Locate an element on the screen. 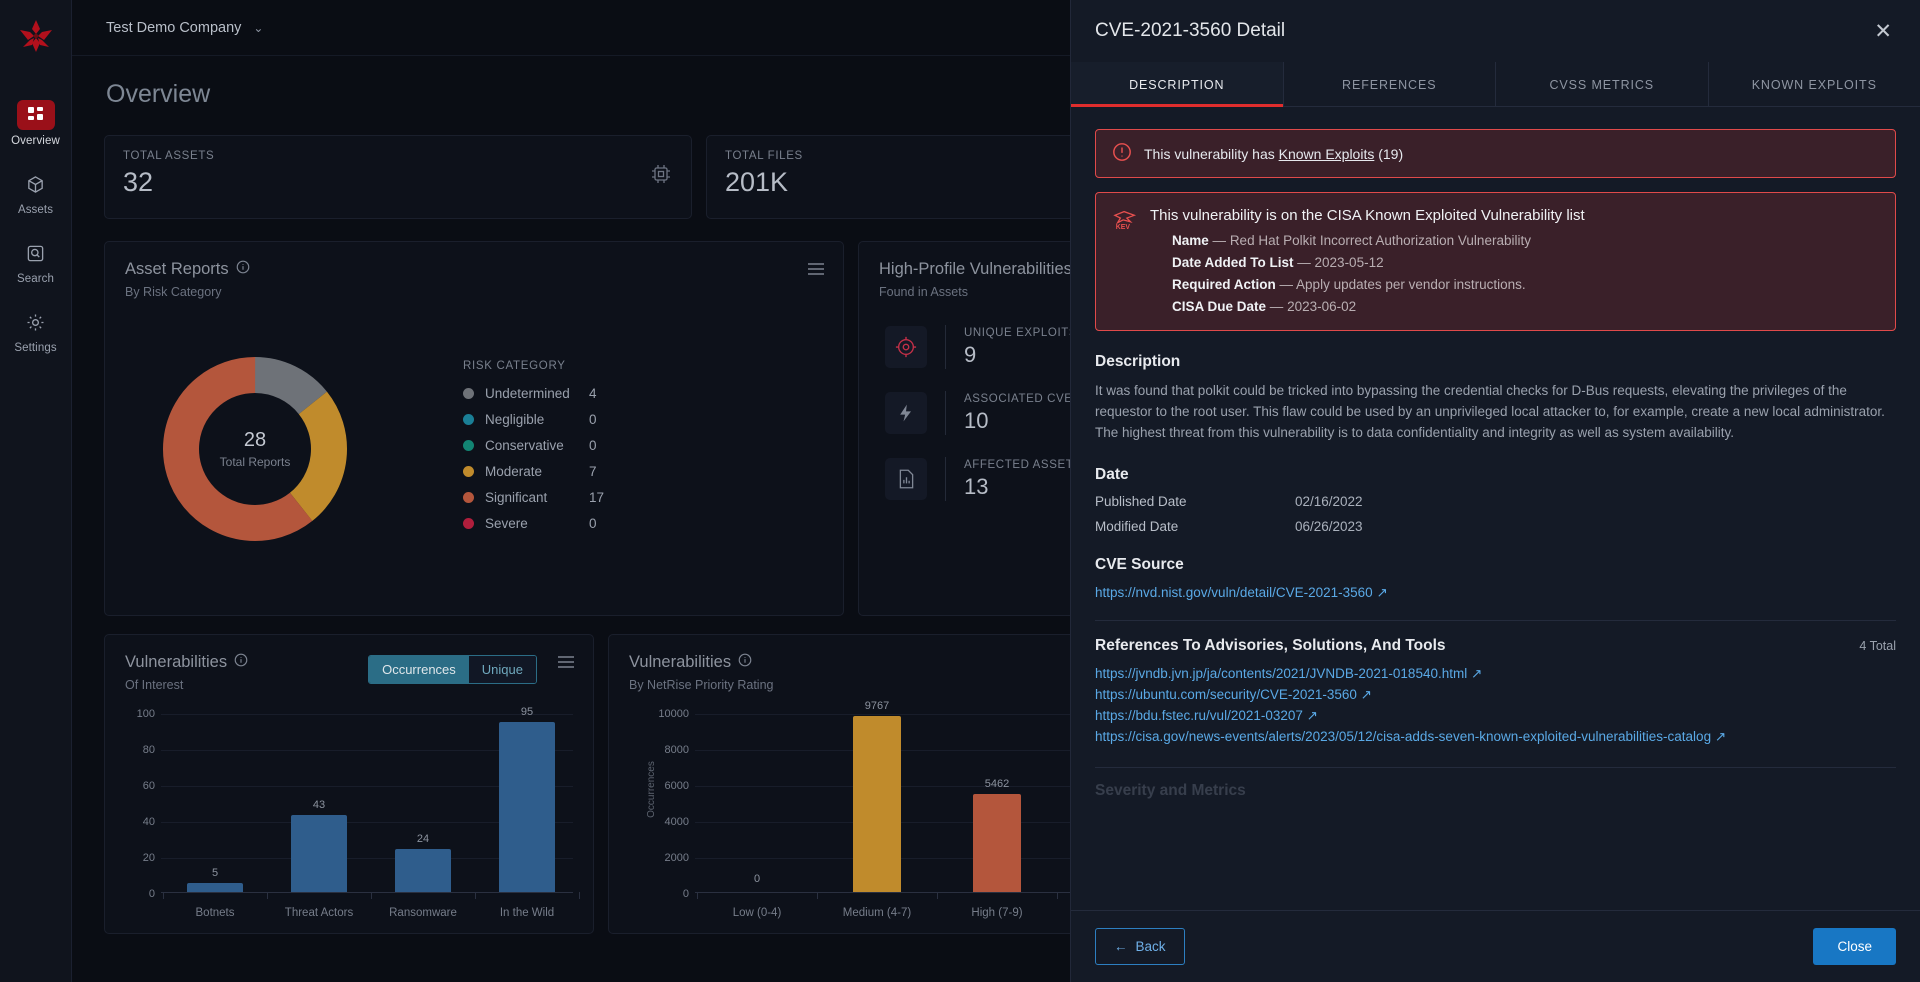 This screenshot has width=1920, height=982. asset-reports-title-row: Asset Reports is located at coordinates (474, 269).